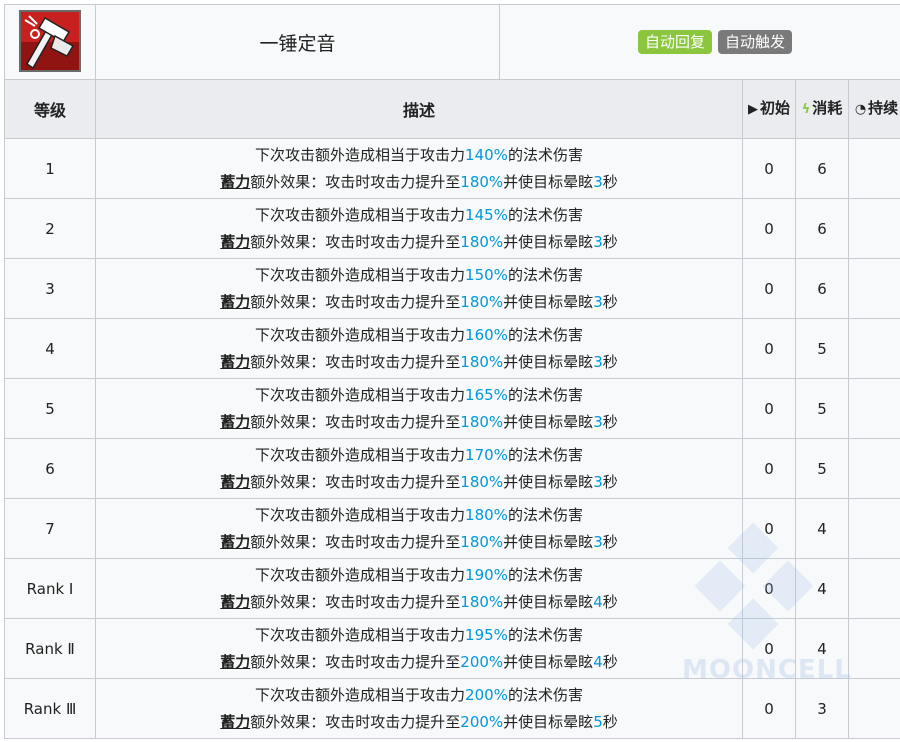 Image resolution: width=900 pixels, height=742 pixels. What do you see at coordinates (452, 42) in the screenshot?
I see `skill-header-row: 一锤定音 自动回复 自动触发` at bounding box center [452, 42].